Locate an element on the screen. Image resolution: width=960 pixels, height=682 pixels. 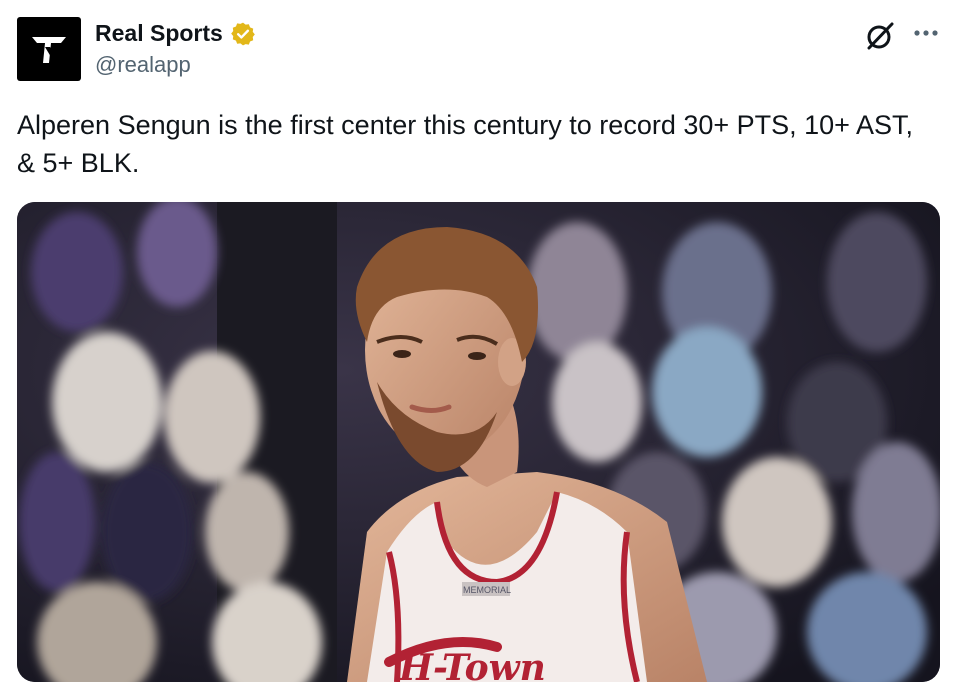
real-sports-logo-icon is located at coordinates (49, 50).